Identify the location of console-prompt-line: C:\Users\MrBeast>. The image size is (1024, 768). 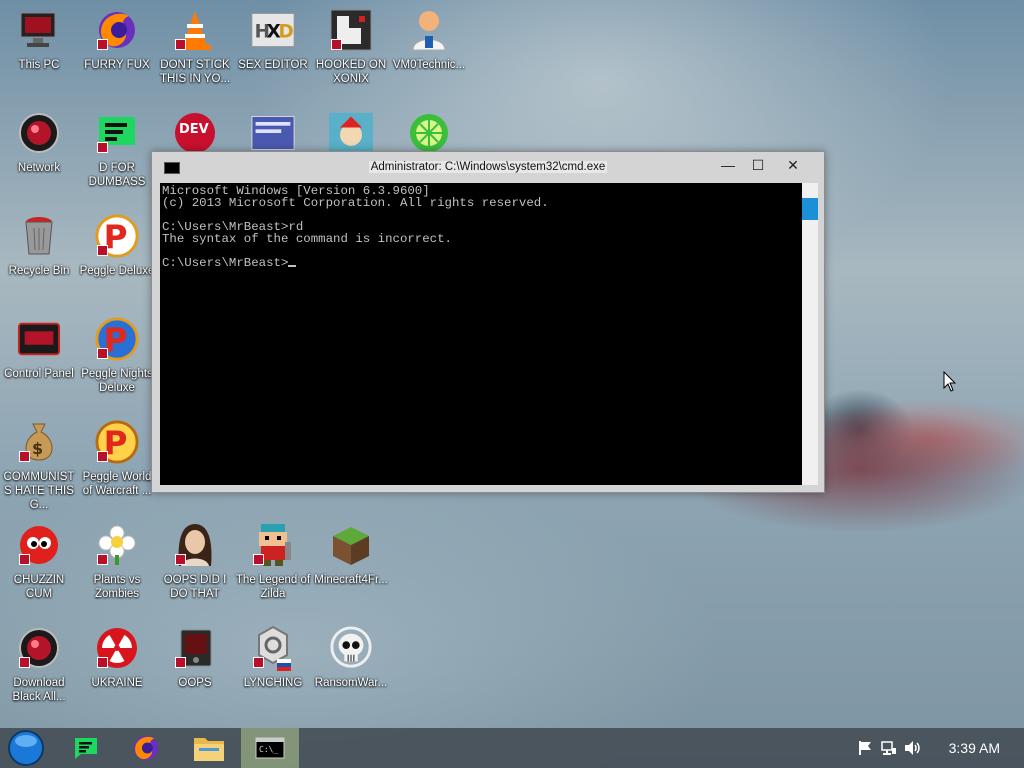
(481, 263).